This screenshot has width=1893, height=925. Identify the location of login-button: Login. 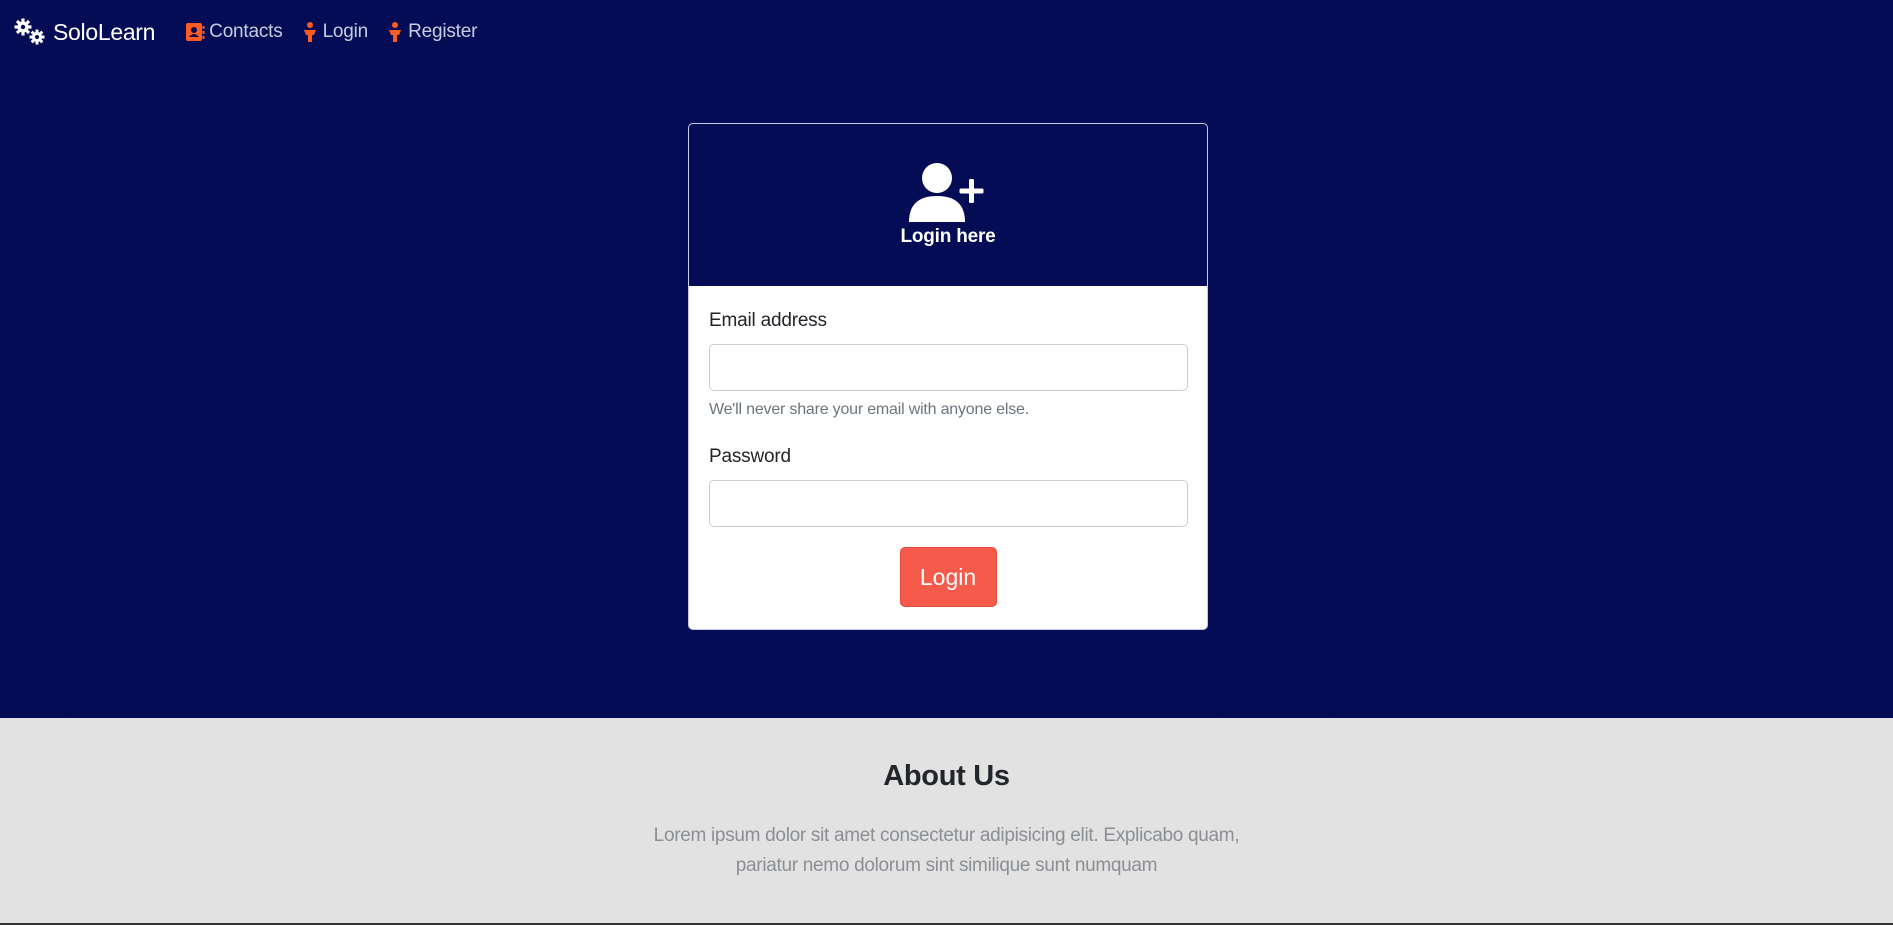
(948, 577).